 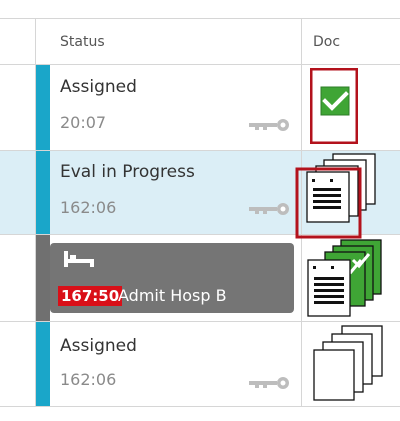 I want to click on status-text: Eval in Progress, so click(x=127, y=172).